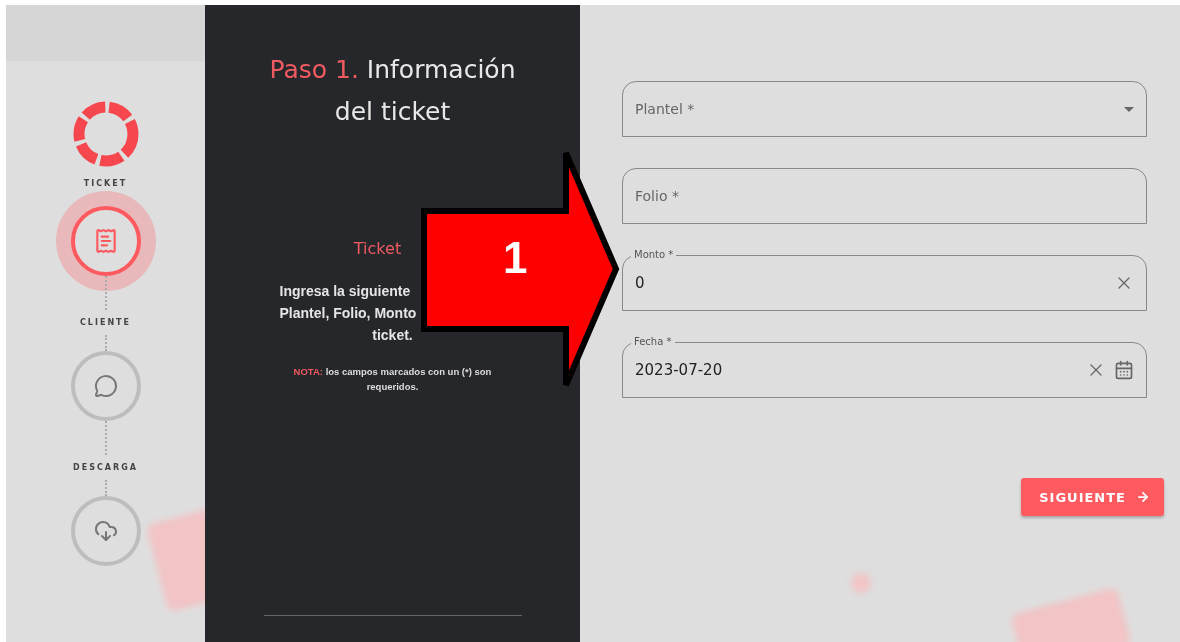 This screenshot has height=642, width=1180. What do you see at coordinates (665, 109) in the screenshot?
I see `field-placeholder: Plantel *` at bounding box center [665, 109].